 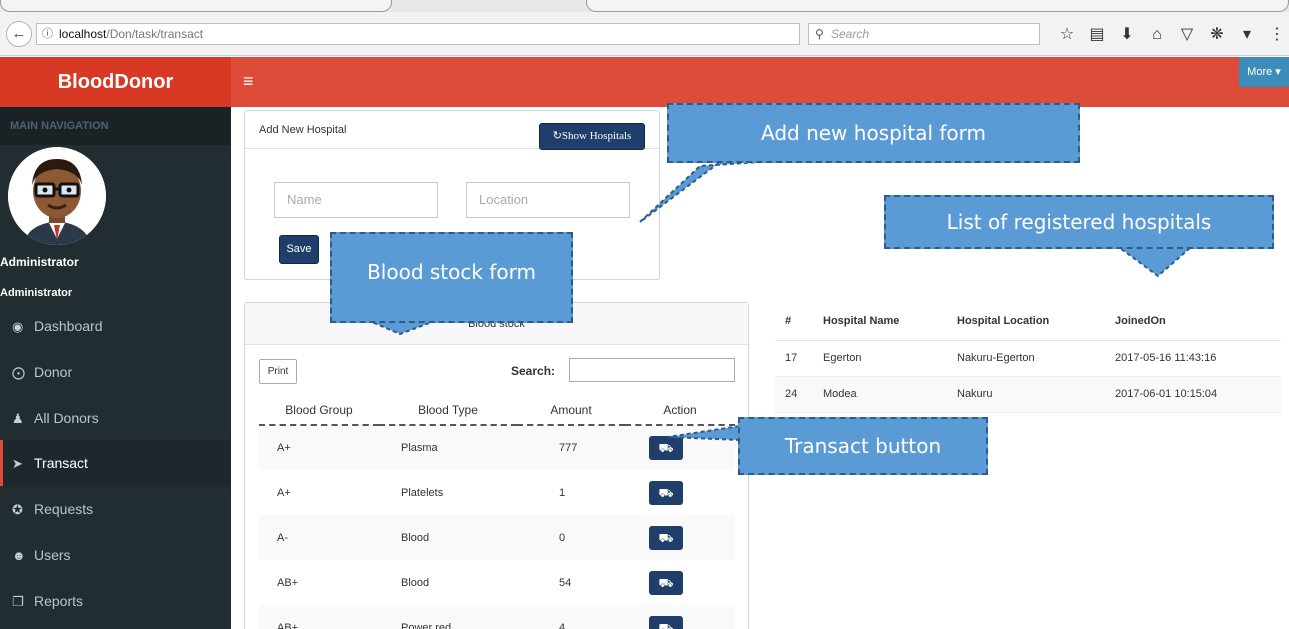 I want to click on table-header-row: Blood Group Blood Type Amount Action, so click(x=497, y=410).